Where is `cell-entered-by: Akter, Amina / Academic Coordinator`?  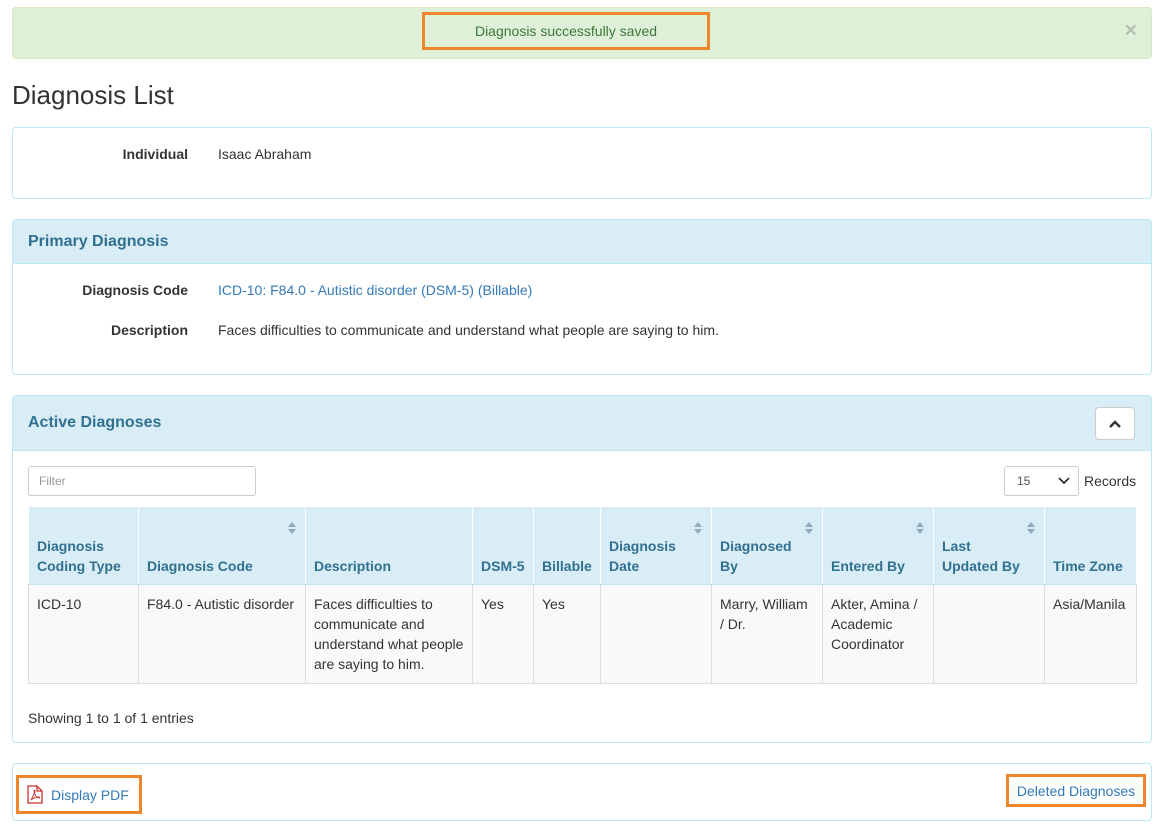 cell-entered-by: Akter, Amina / Academic Coordinator is located at coordinates (878, 634).